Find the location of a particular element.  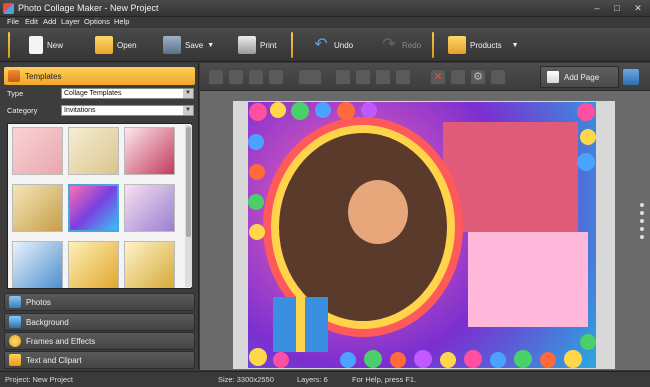

undo-arrow-icon: ↶ is located at coordinates (321, 44).